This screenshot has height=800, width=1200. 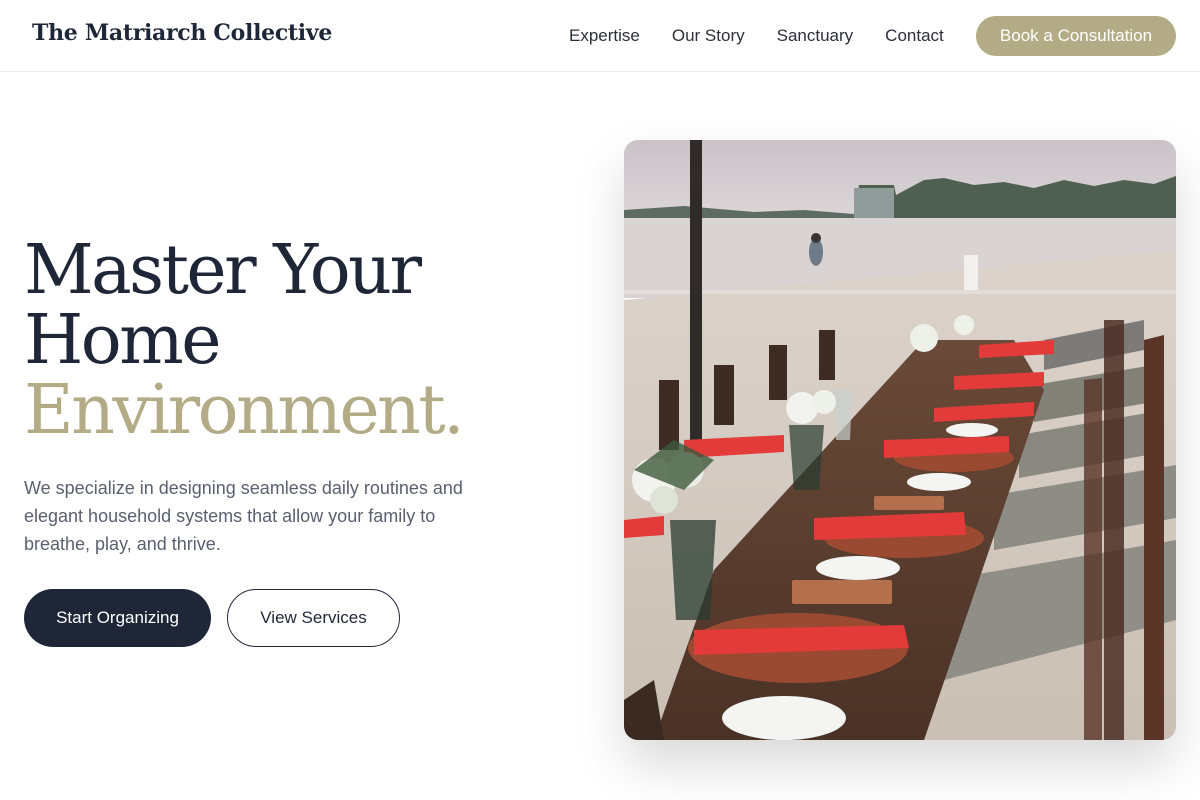 What do you see at coordinates (1076, 36) in the screenshot?
I see `book-consultation-button: Book a Consultation` at bounding box center [1076, 36].